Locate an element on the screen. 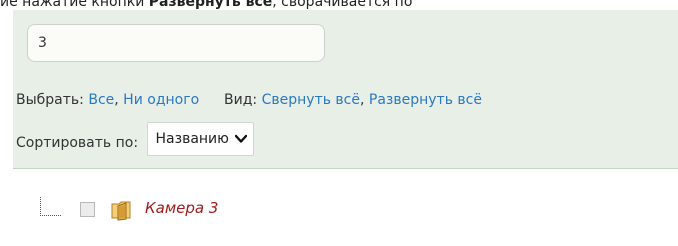 The image size is (678, 246). sort-row: Сортировать по: Названию is located at coordinates (135, 139).